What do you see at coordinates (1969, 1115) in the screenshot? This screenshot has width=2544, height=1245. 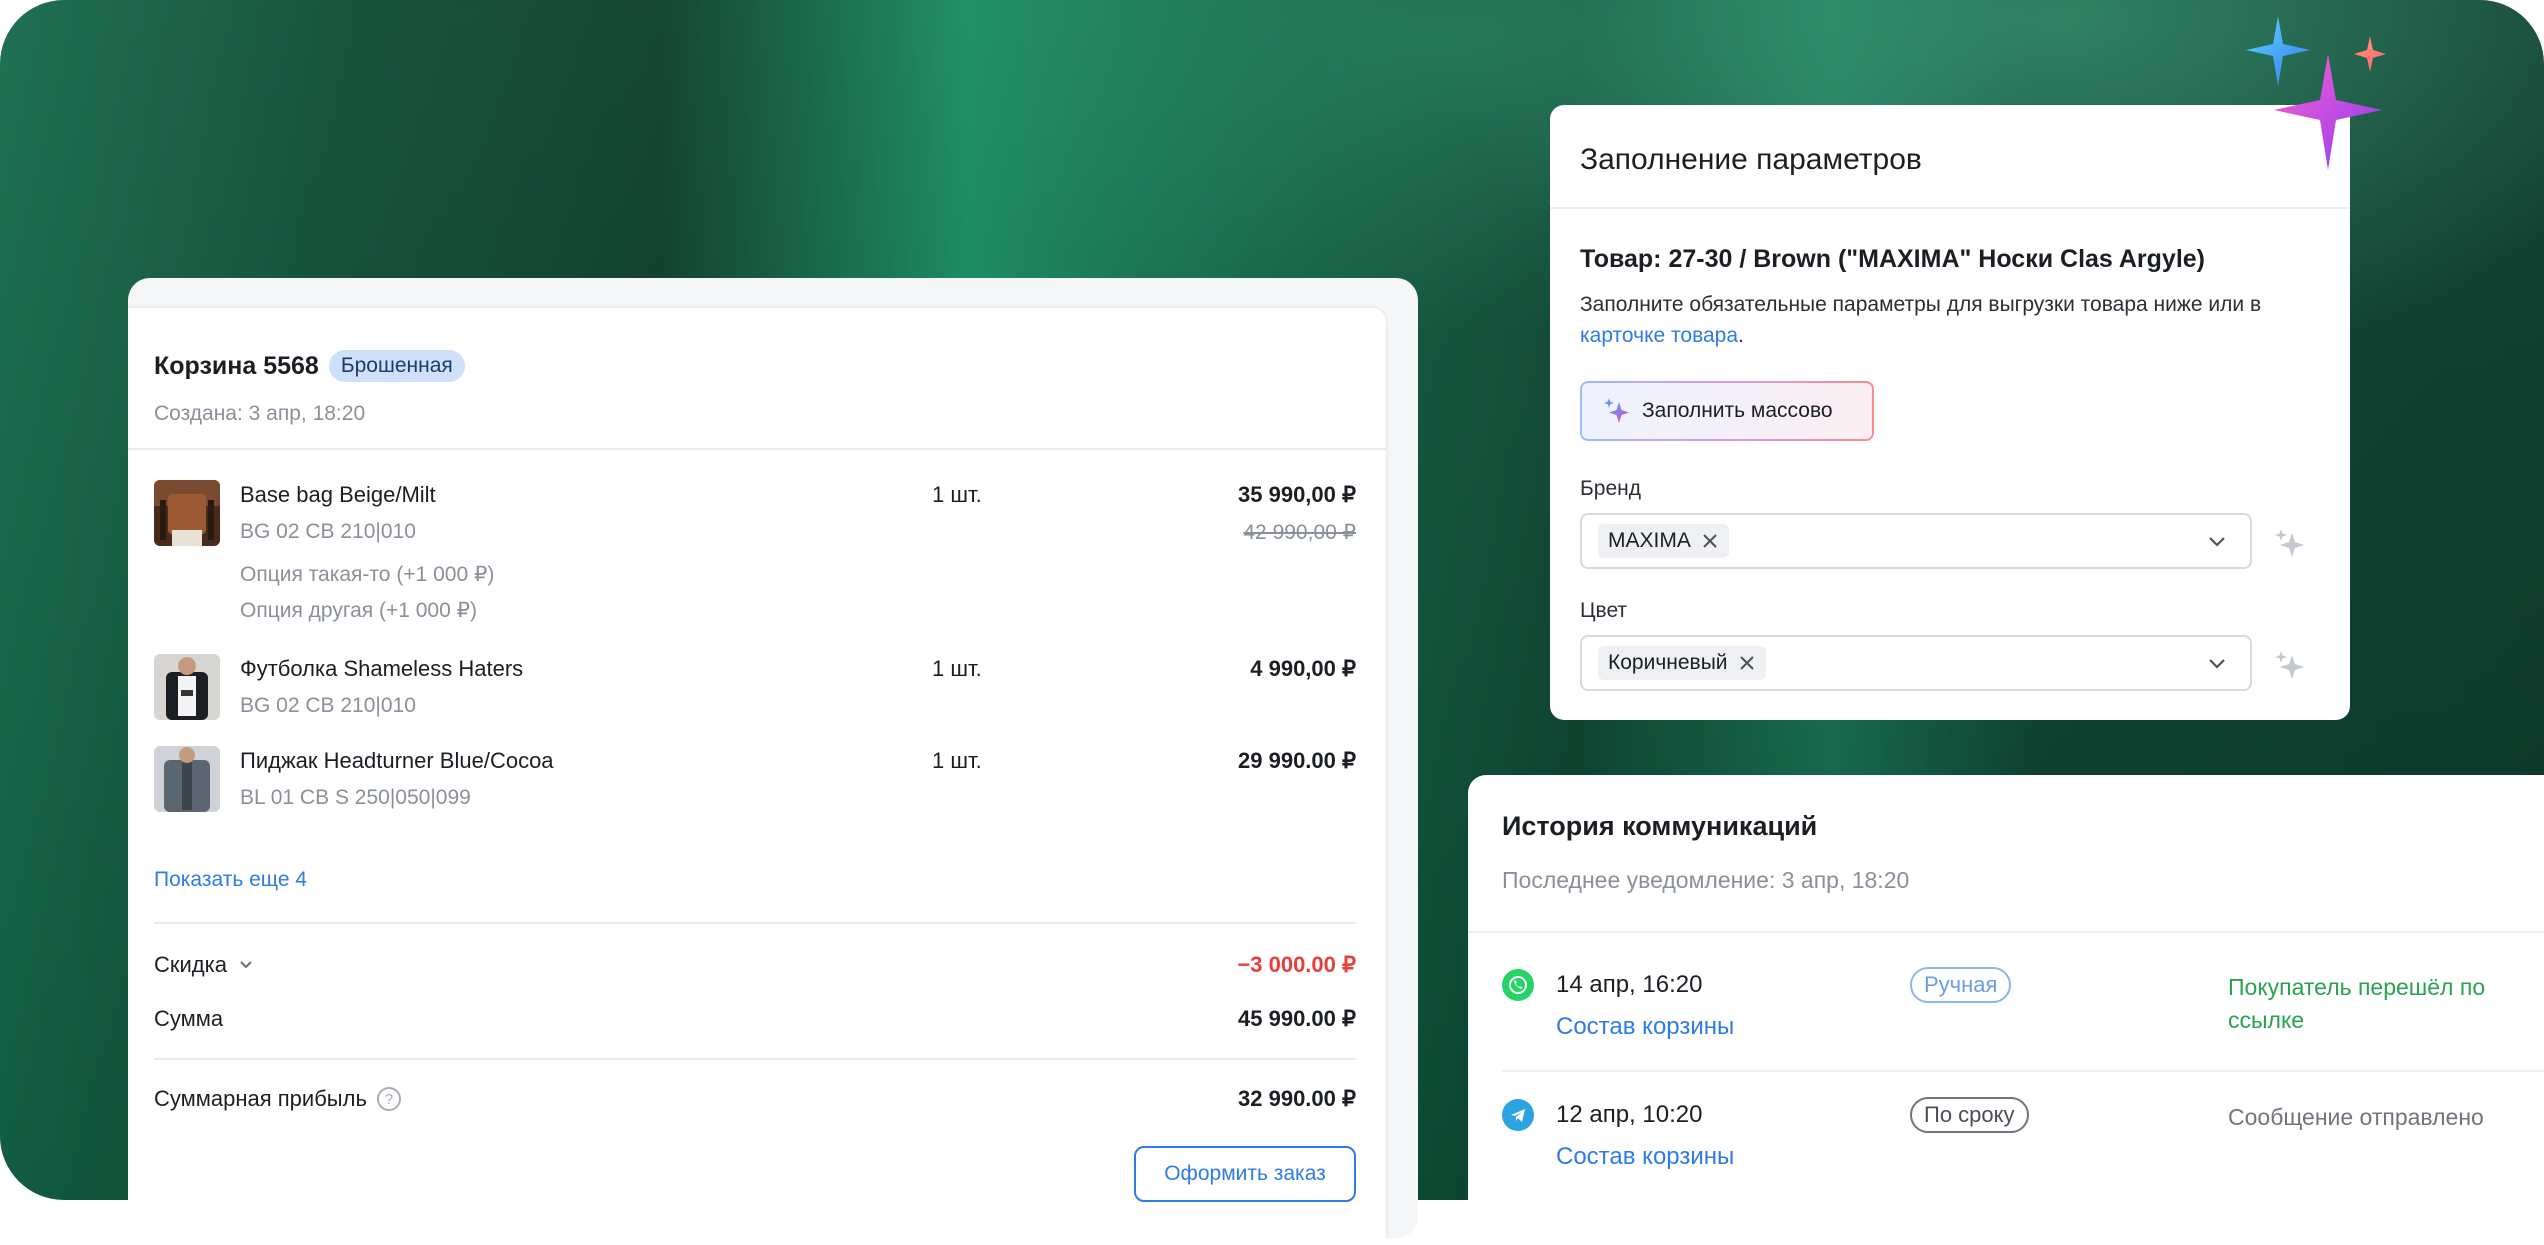 I see `trigger-tag: По сроку` at bounding box center [1969, 1115].